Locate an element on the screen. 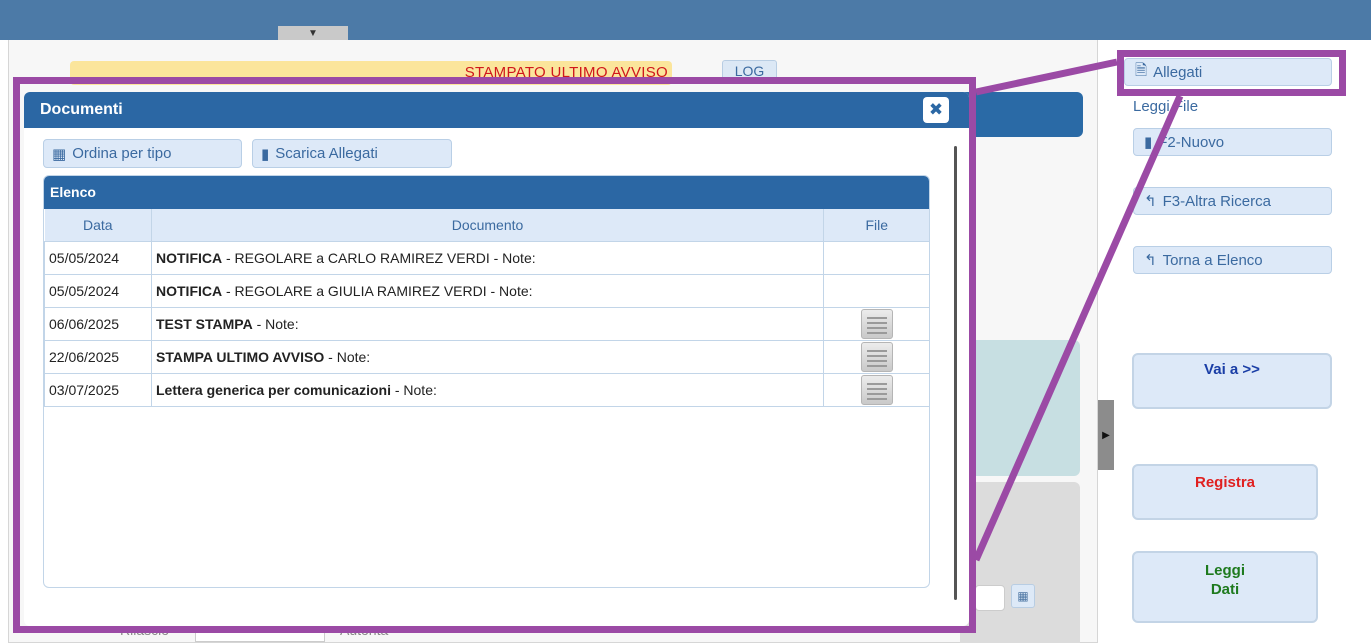  column-header-data: Data is located at coordinates (98, 225).